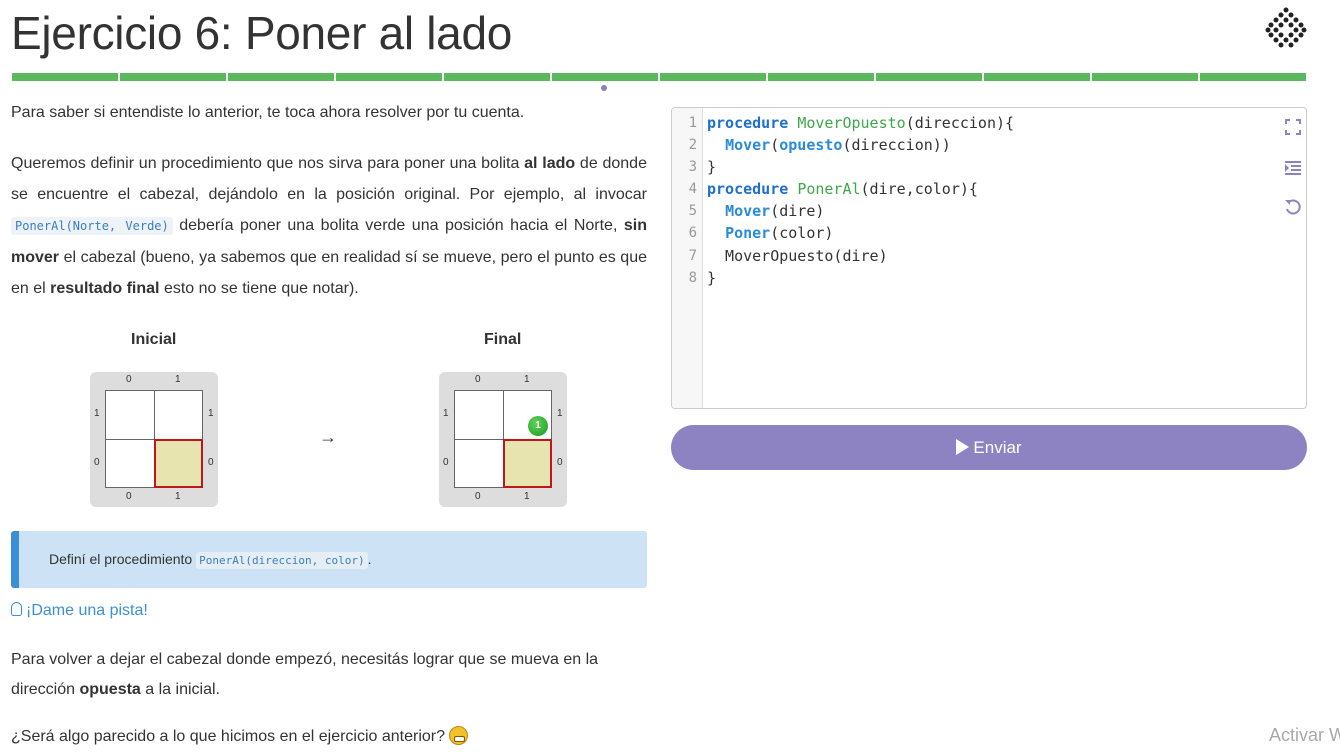  I want to click on final-board-label: Final, so click(503, 339).